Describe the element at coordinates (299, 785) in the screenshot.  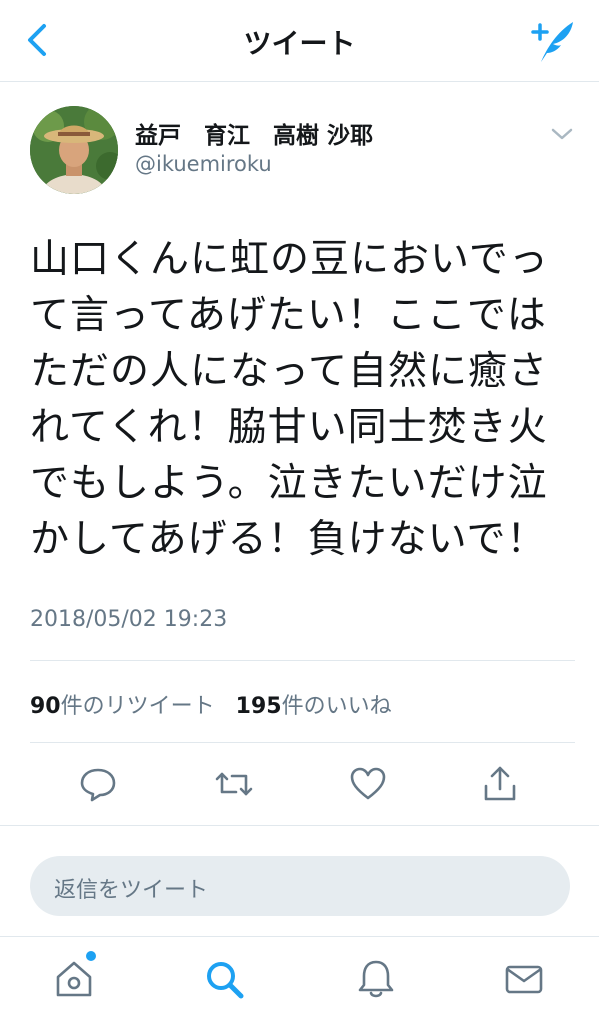
I see `tweet-actions` at that location.